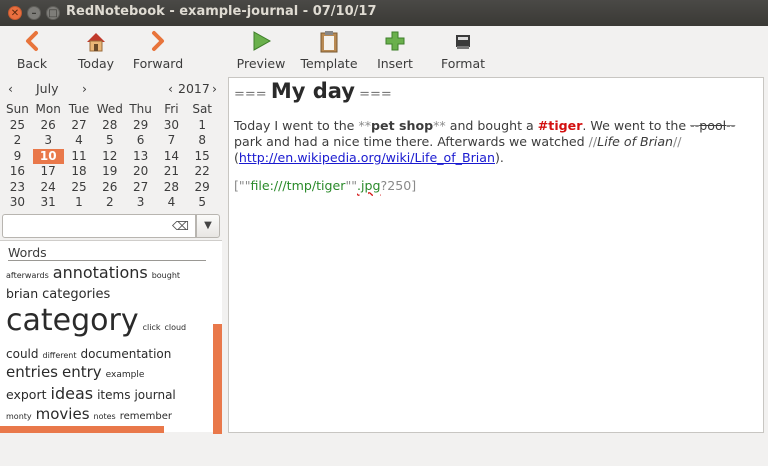  I want to click on calendar-day: 7, so click(171, 141).